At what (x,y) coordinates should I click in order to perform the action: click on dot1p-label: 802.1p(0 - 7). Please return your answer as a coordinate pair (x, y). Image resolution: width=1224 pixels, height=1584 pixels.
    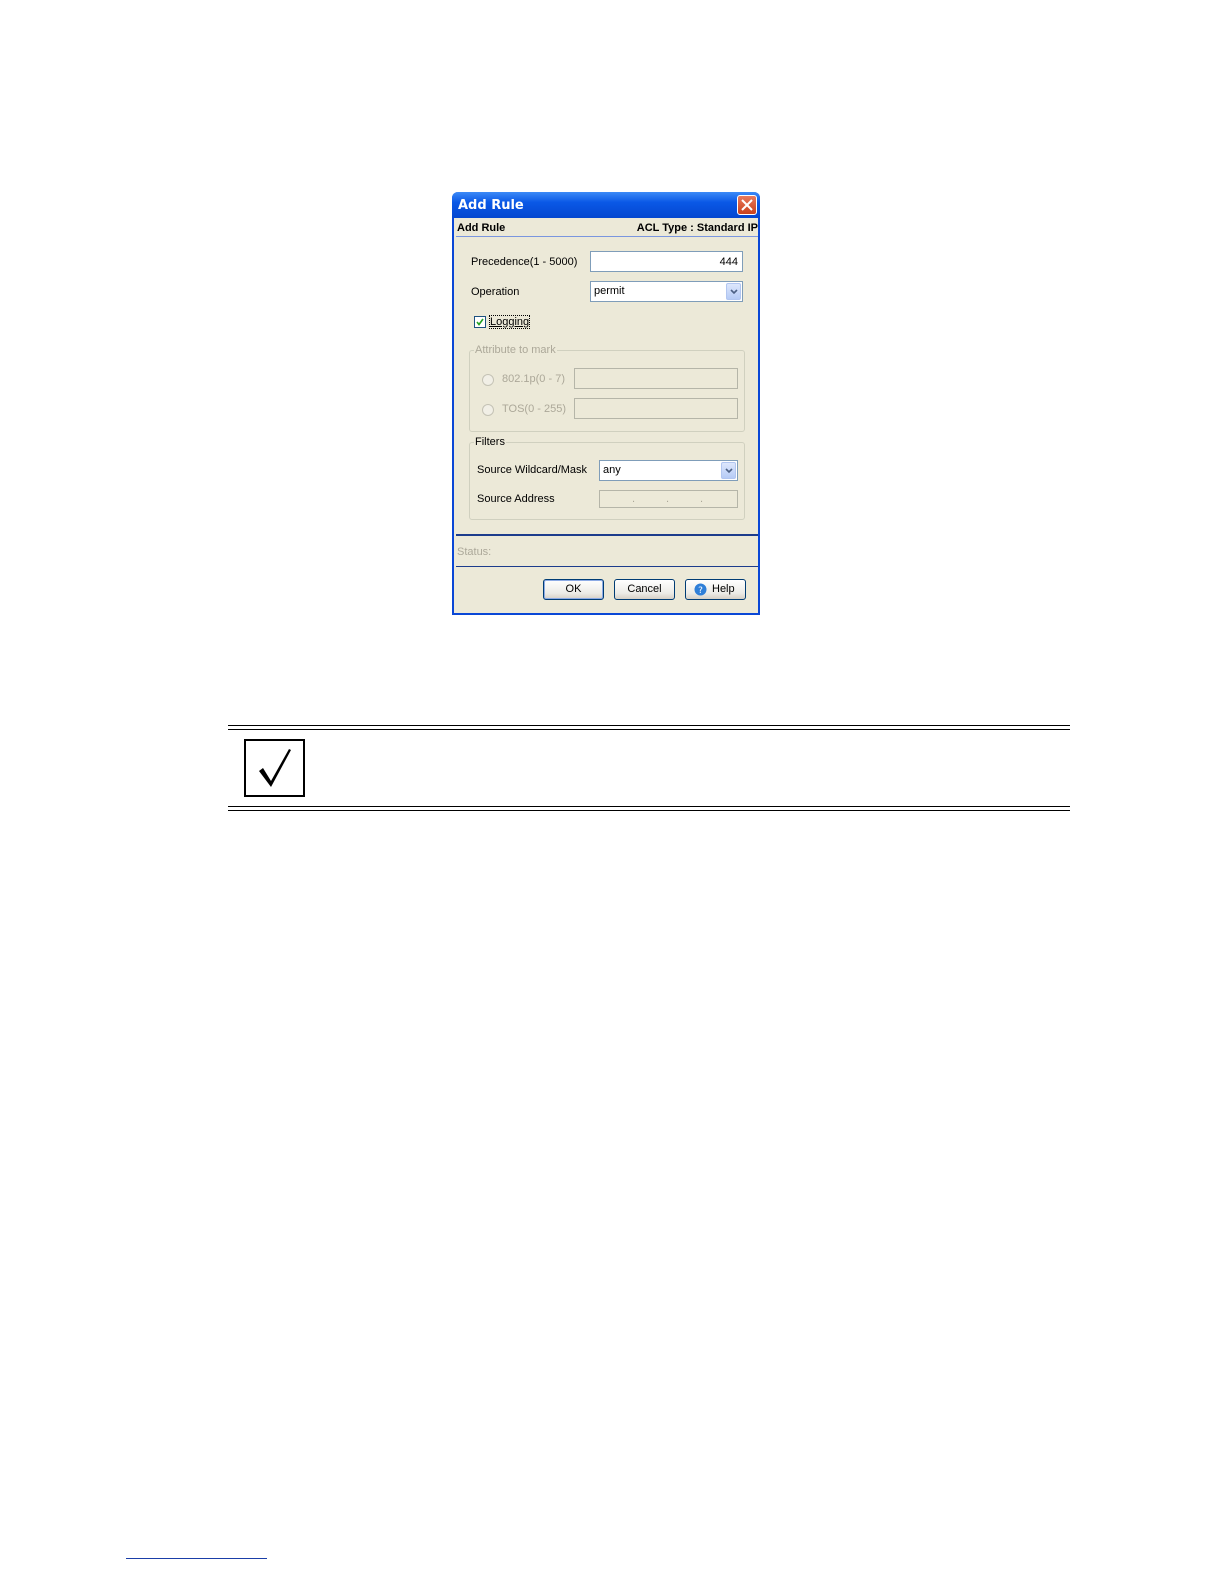
    Looking at the image, I should click on (533, 379).